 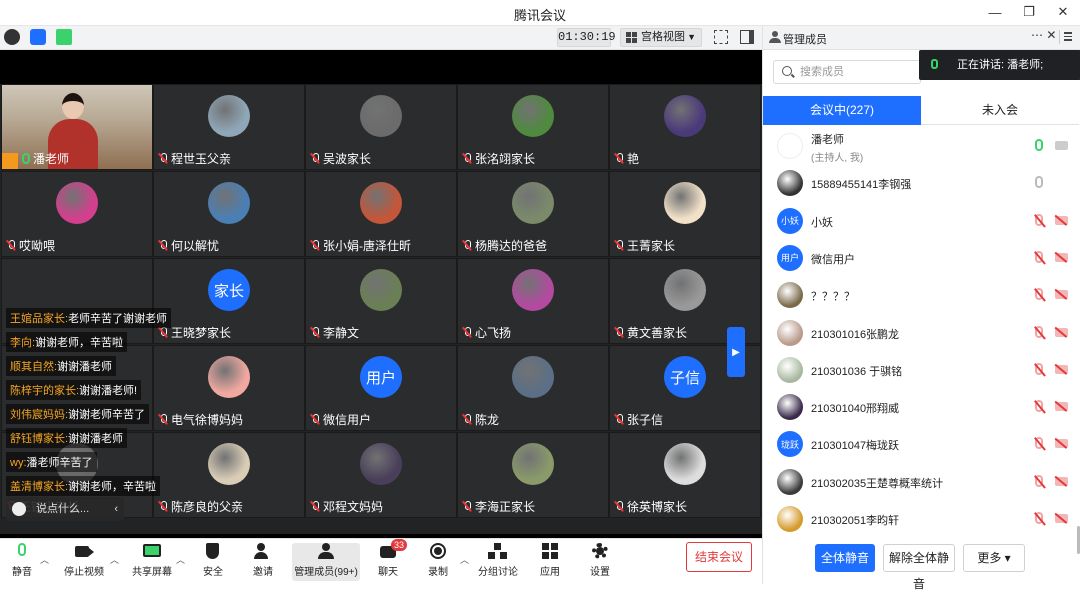 What do you see at coordinates (22, 560) in the screenshot?
I see `mute-button: 静音` at bounding box center [22, 560].